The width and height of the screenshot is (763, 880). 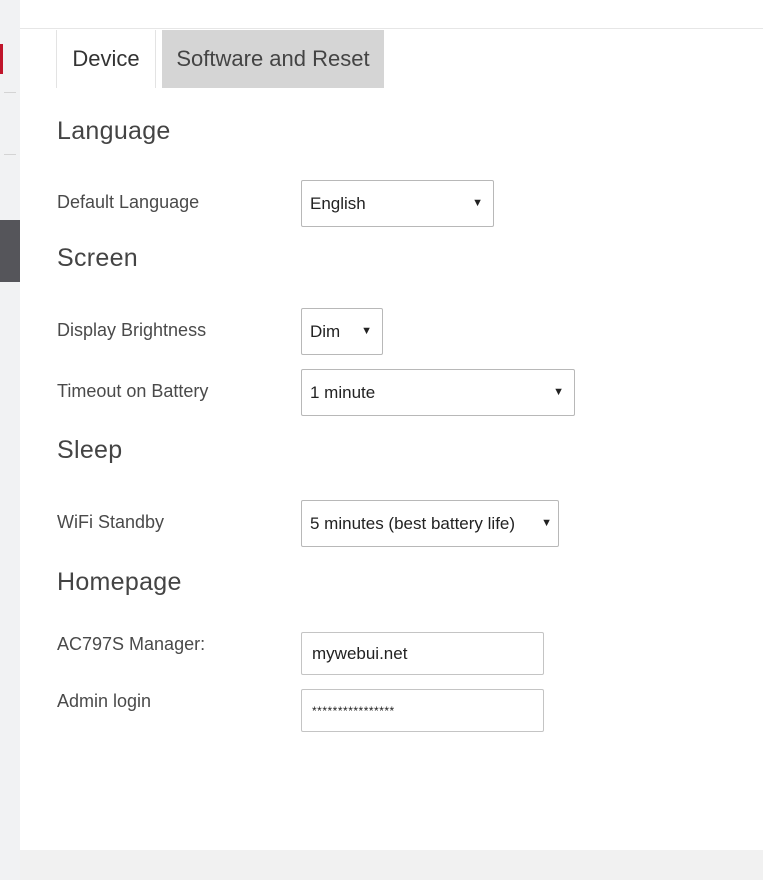 What do you see at coordinates (391, 28) in the screenshot?
I see `top-divider` at bounding box center [391, 28].